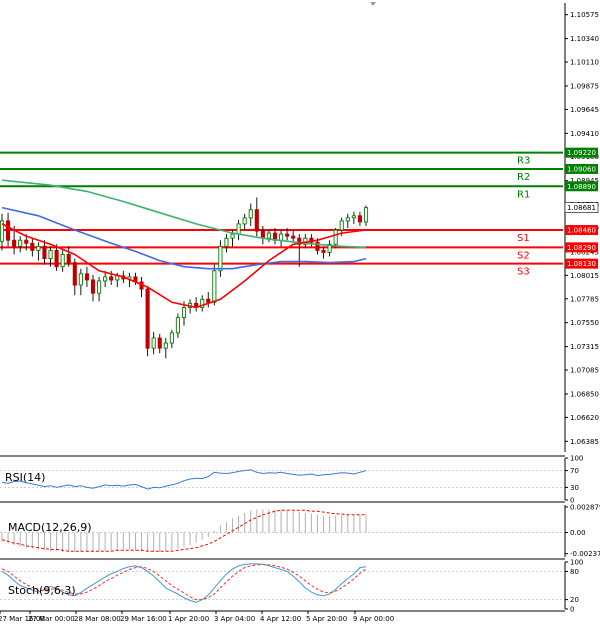 The image size is (600, 629). Describe the element at coordinates (584, 110) in the screenshot. I see `price-tick-label: 1.09645` at that location.